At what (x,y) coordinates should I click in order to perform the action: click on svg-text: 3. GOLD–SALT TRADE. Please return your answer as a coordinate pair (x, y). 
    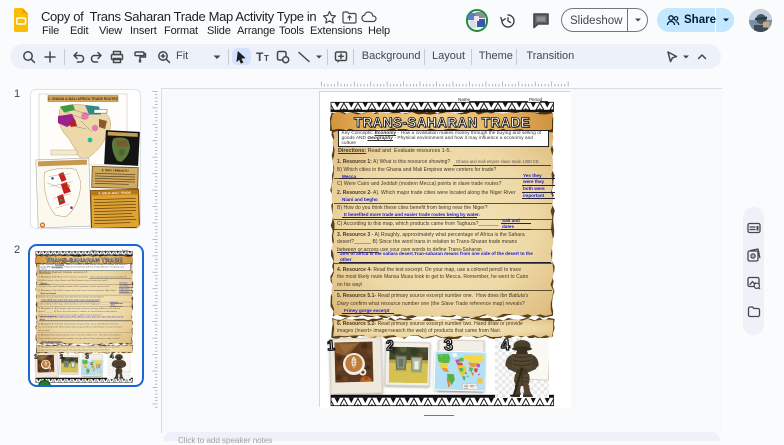
    Looking at the image, I should click on (114, 193).